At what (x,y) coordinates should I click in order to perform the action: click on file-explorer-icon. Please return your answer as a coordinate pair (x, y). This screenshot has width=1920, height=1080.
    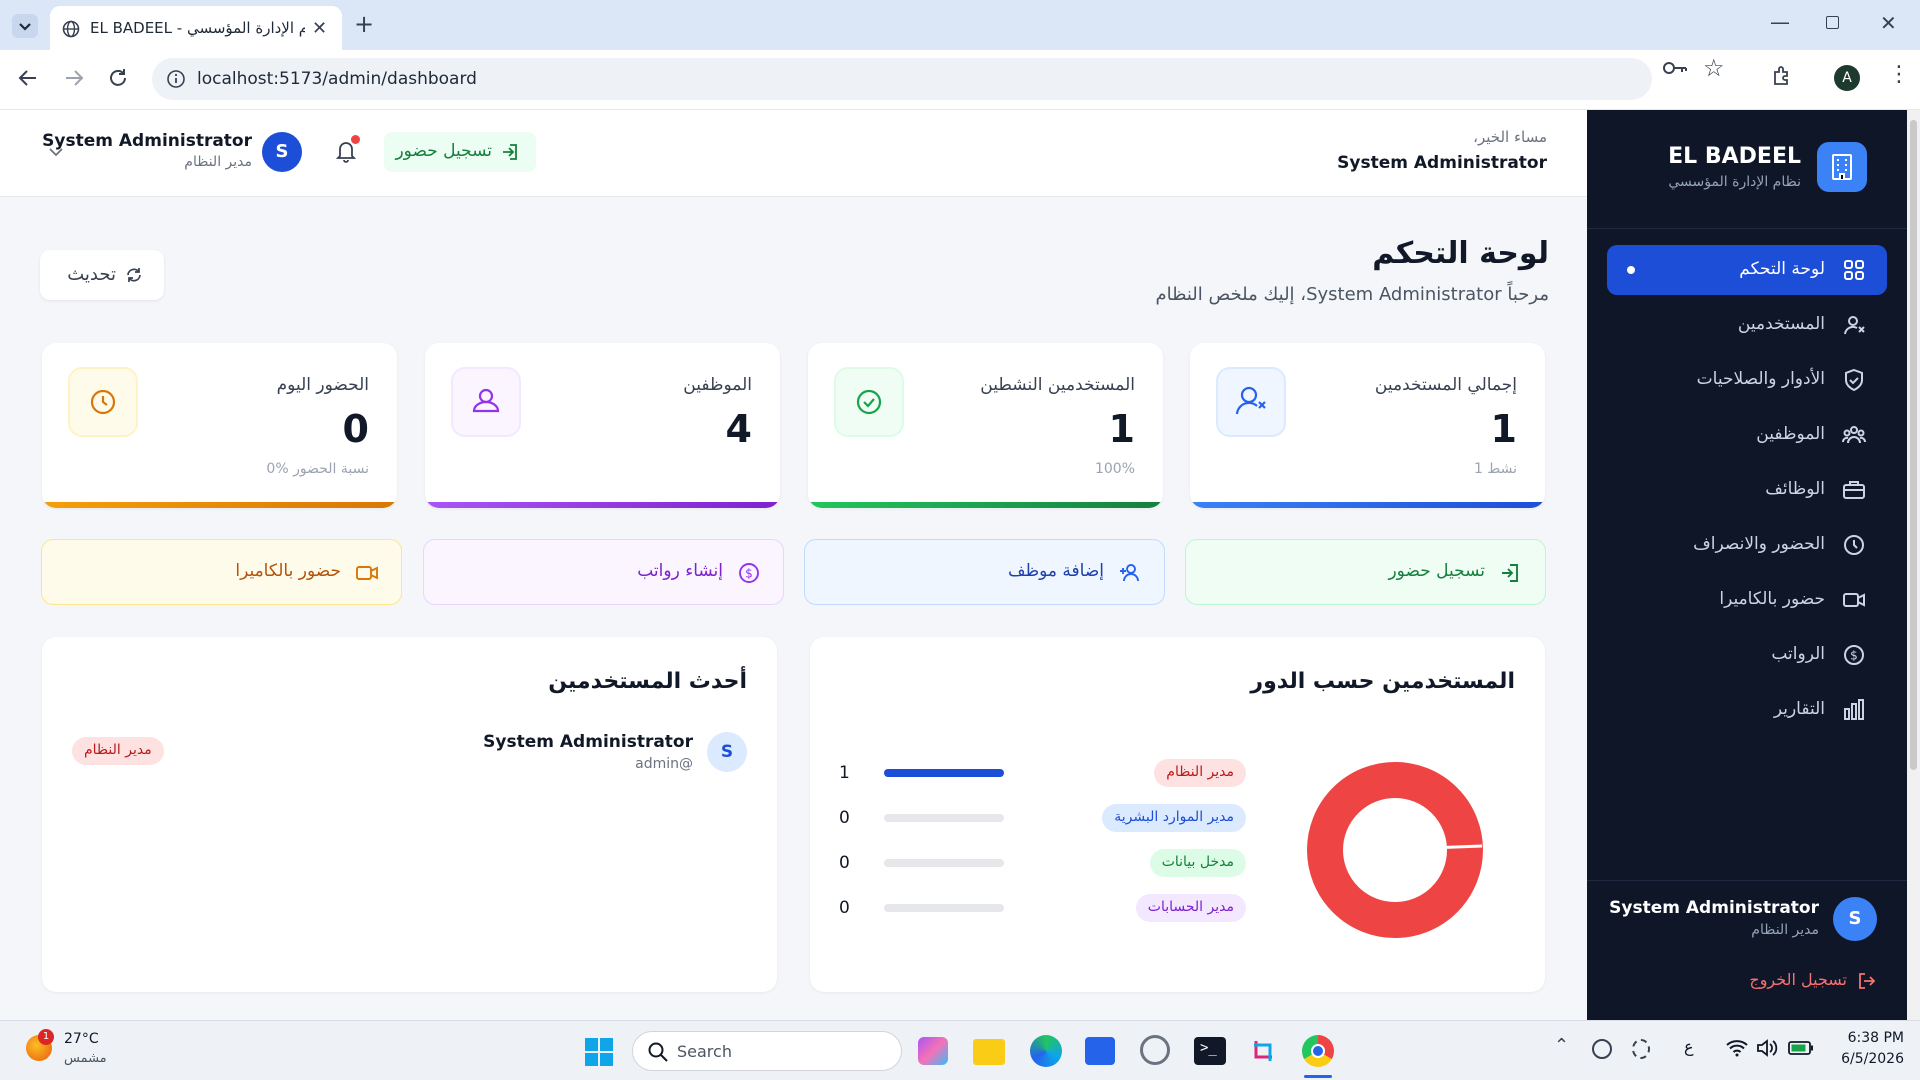
    Looking at the image, I should click on (989, 1052).